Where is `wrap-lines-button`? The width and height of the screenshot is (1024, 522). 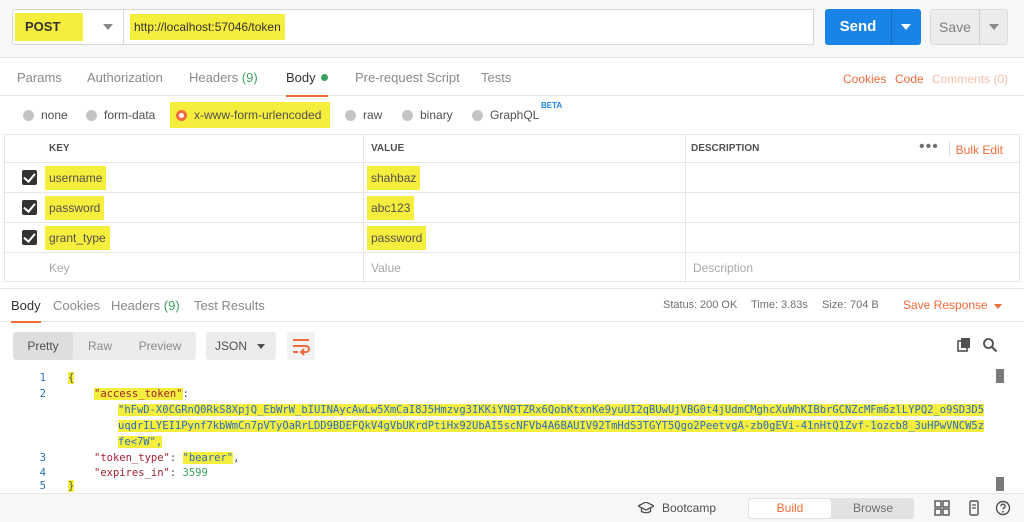 wrap-lines-button is located at coordinates (301, 346).